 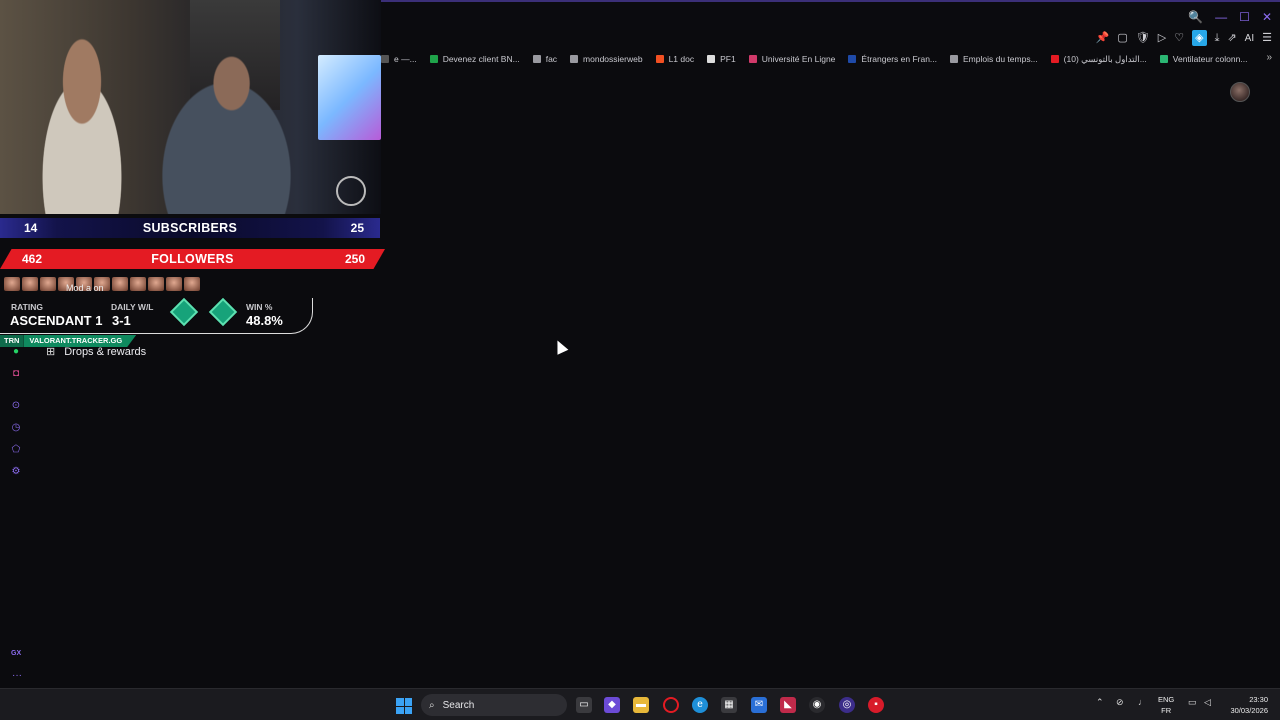 What do you see at coordinates (847, 705) in the screenshot?
I see `app-icon: ◎` at bounding box center [847, 705].